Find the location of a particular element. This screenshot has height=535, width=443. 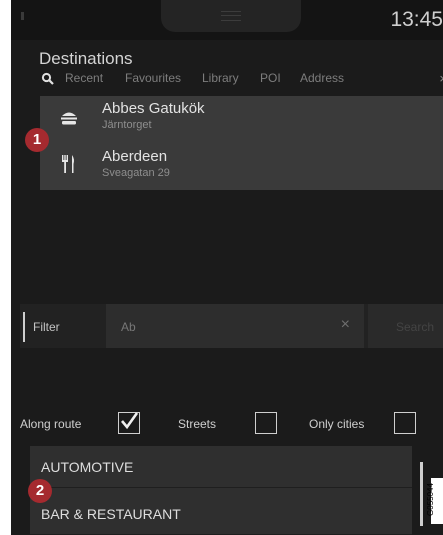

scrollbar is located at coordinates (421, 494).